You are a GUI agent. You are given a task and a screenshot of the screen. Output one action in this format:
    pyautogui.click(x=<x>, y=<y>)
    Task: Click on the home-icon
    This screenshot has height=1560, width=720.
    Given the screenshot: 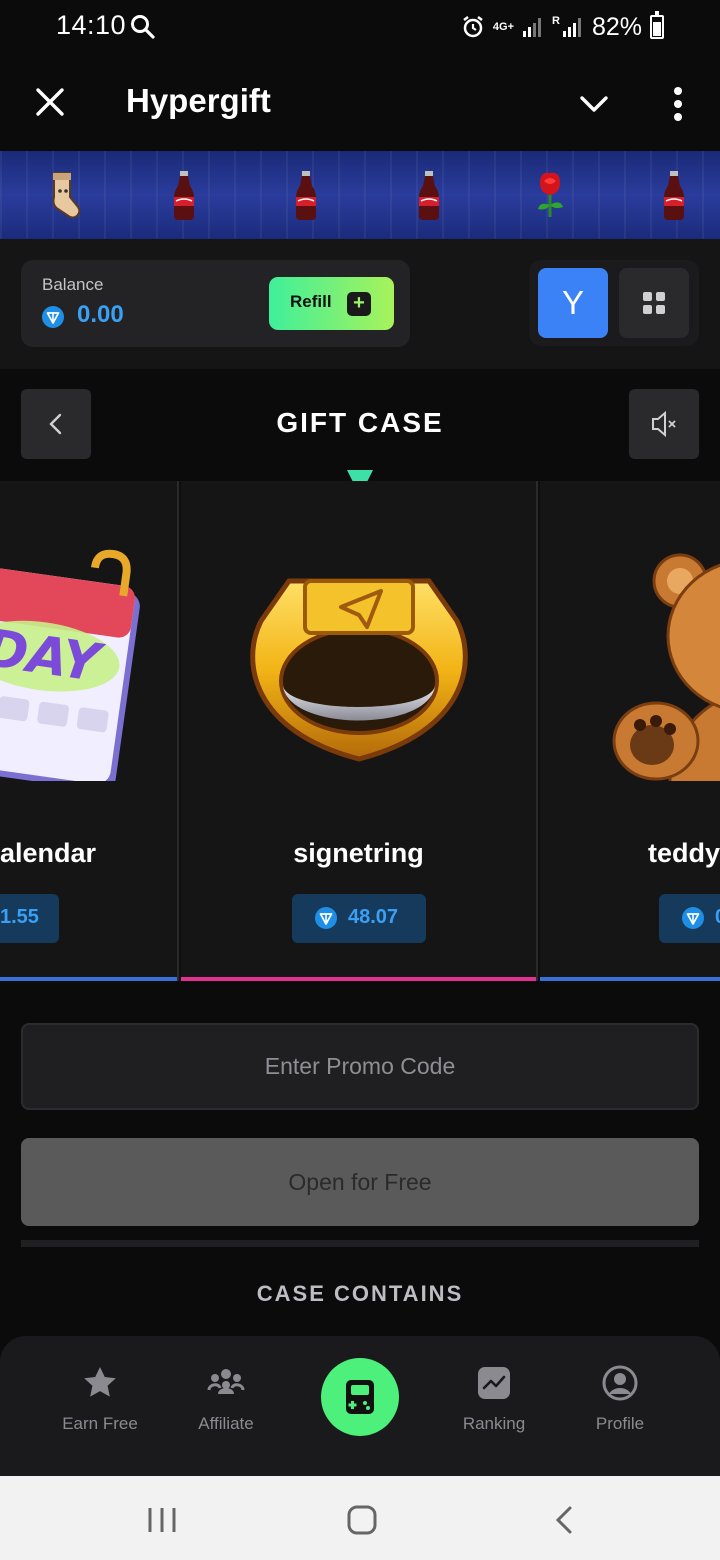 What is the action you would take?
    pyautogui.click(x=362, y=1520)
    